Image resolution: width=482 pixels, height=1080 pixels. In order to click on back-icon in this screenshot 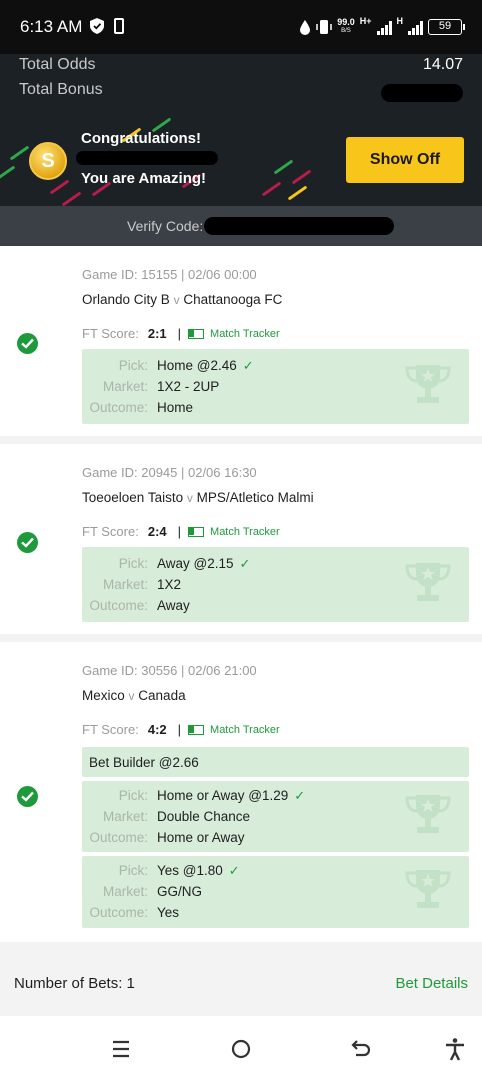, I will do `click(361, 1049)`.